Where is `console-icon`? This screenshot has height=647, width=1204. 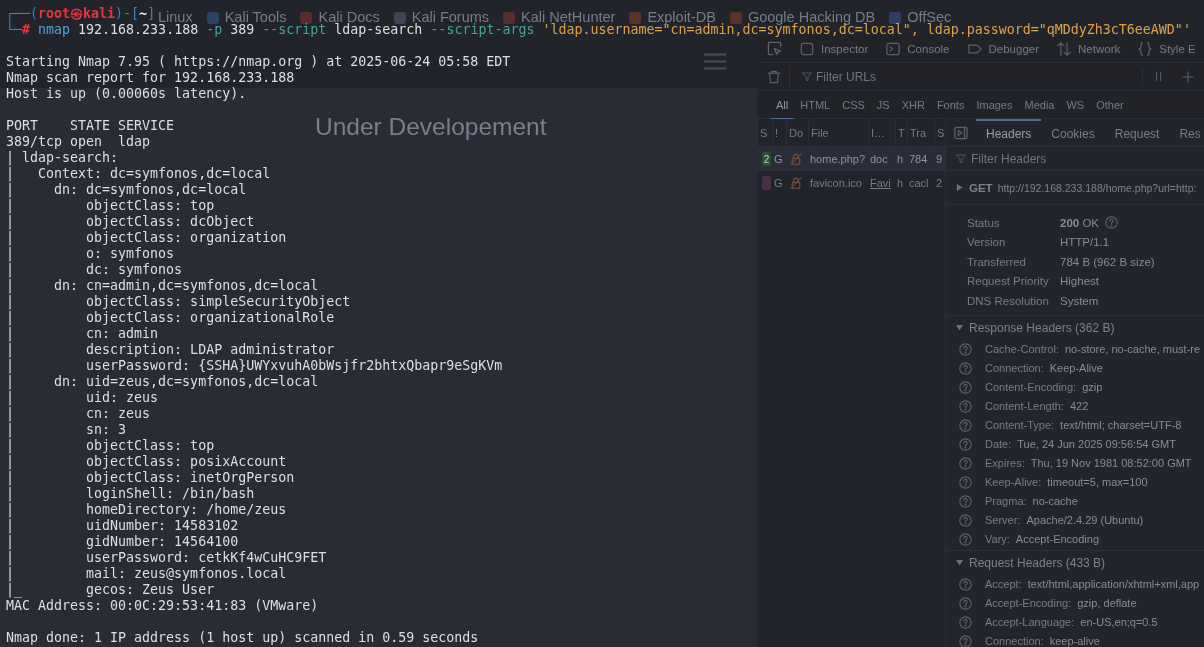
console-icon is located at coordinates (893, 48).